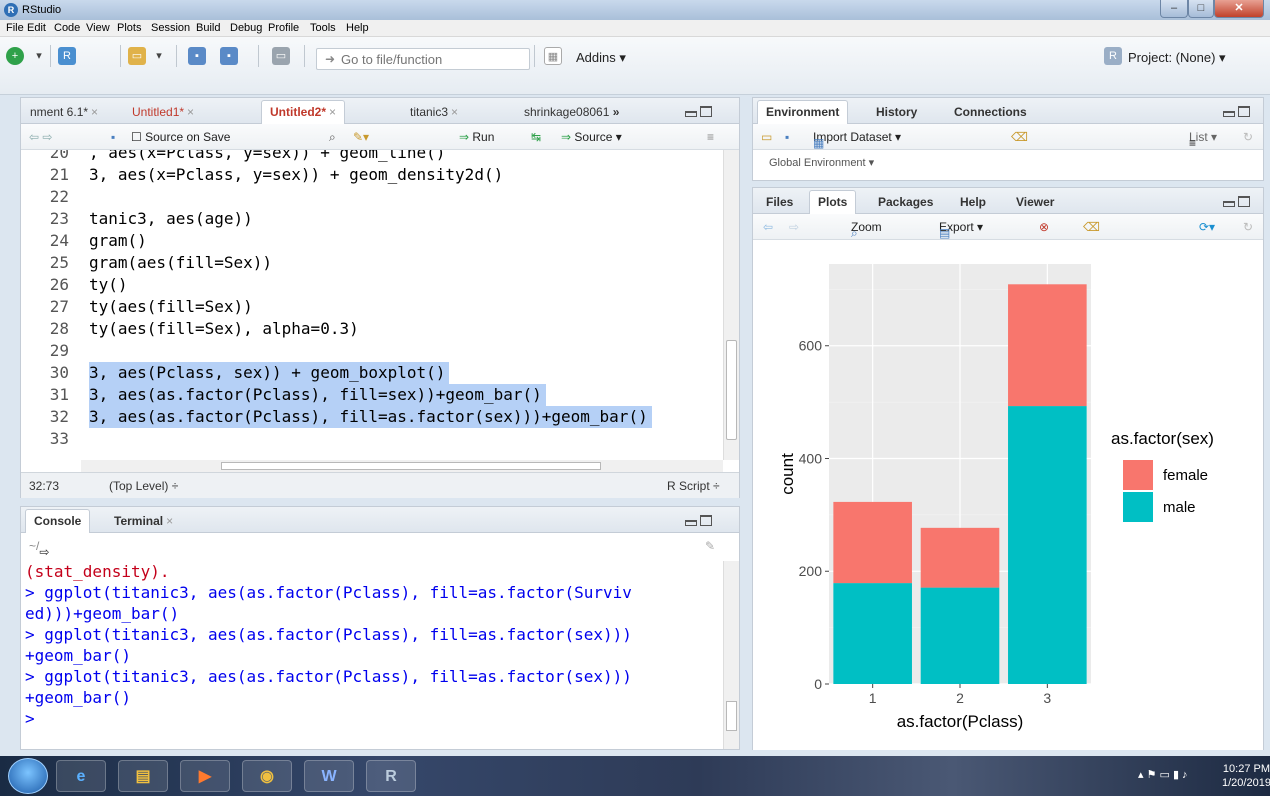 The image size is (1270, 796). What do you see at coordinates (159, 56) in the screenshot?
I see `open-dropdown-icon: ▾` at bounding box center [159, 56].